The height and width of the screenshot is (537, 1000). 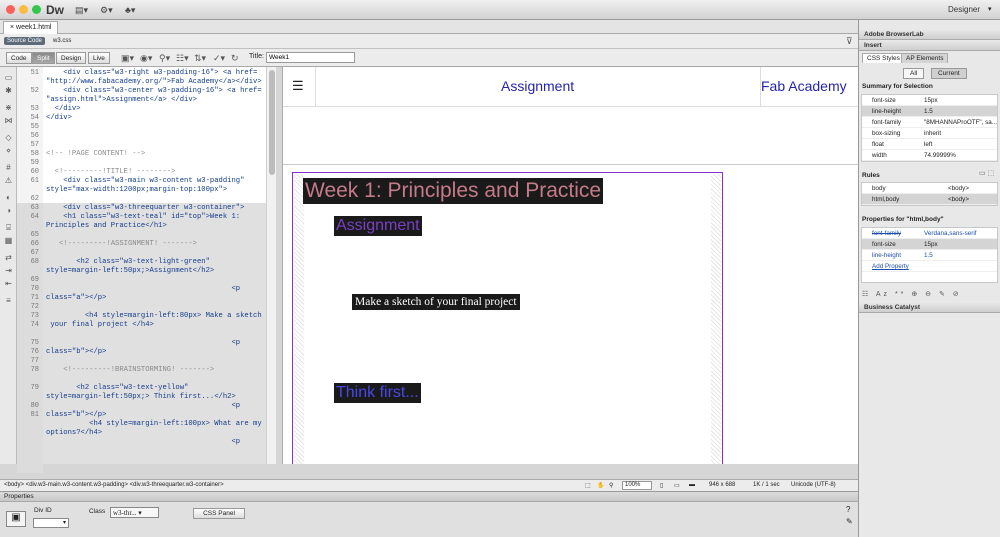 I want to click on code-line: options?</h4>, so click(x=156, y=433).